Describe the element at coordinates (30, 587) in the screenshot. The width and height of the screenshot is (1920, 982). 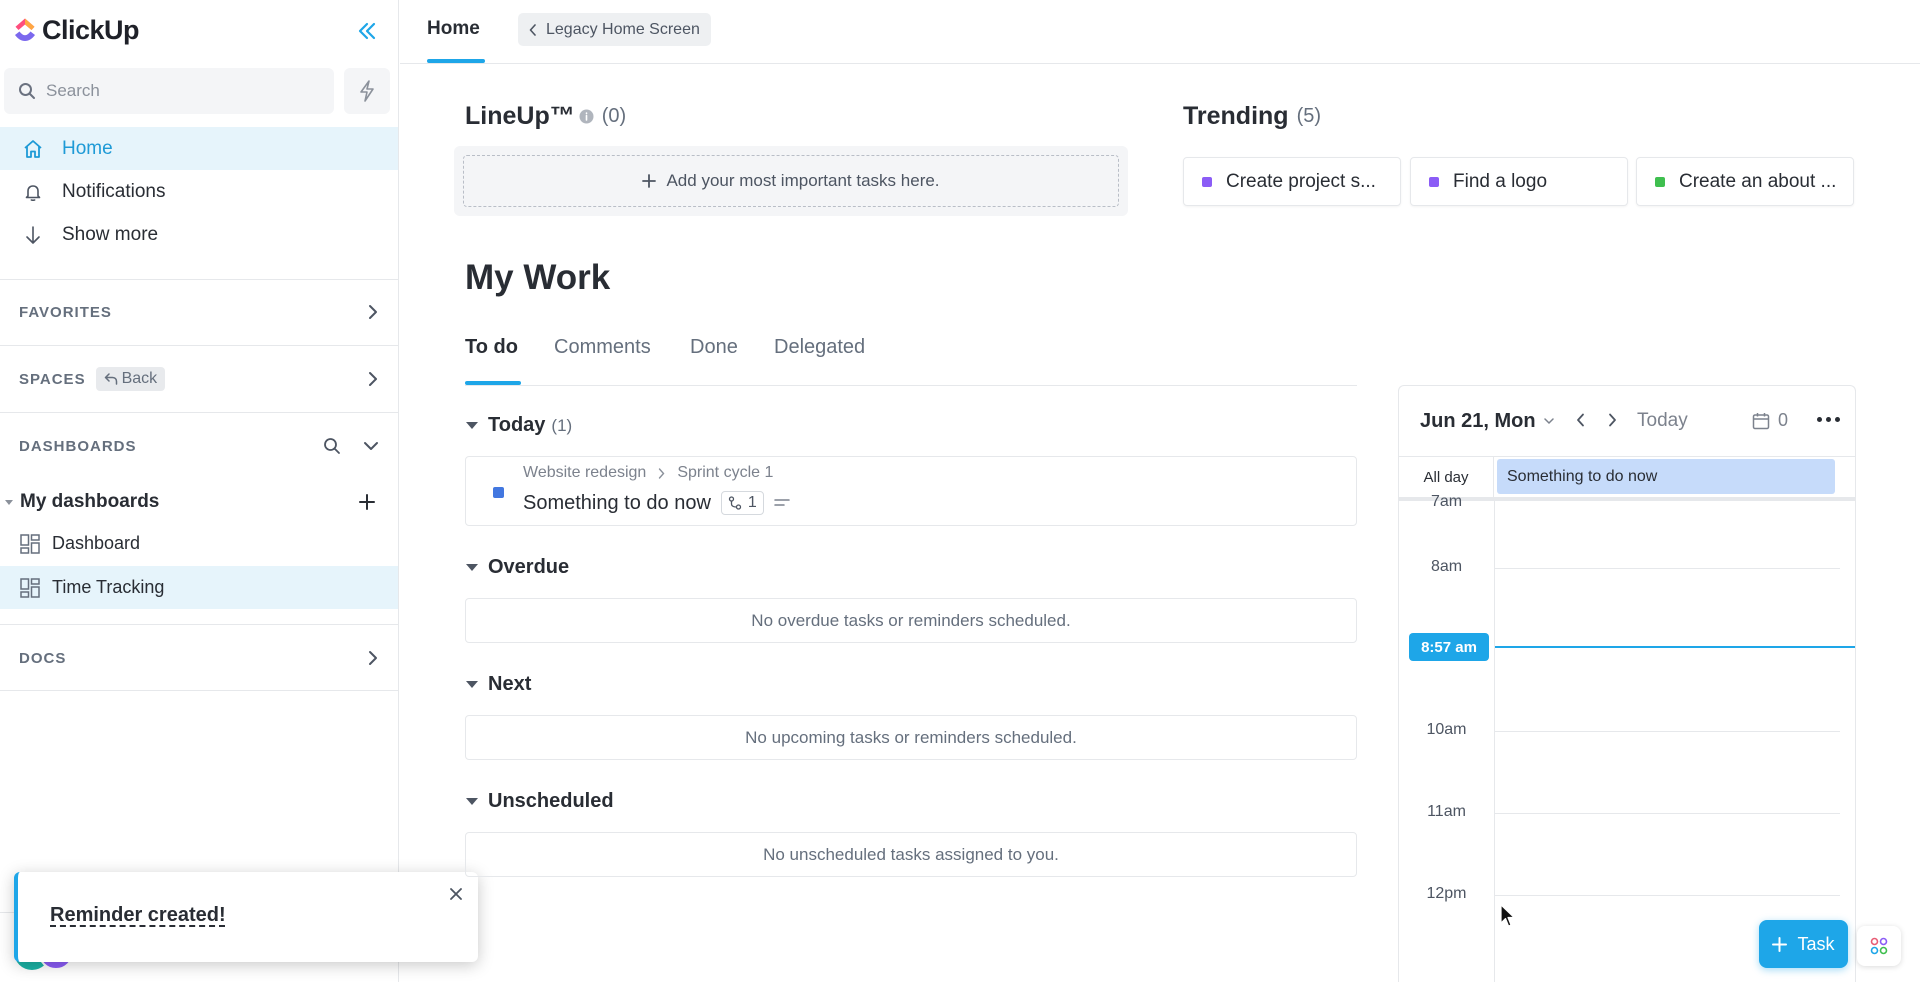
I see `dashboard-icon` at that location.